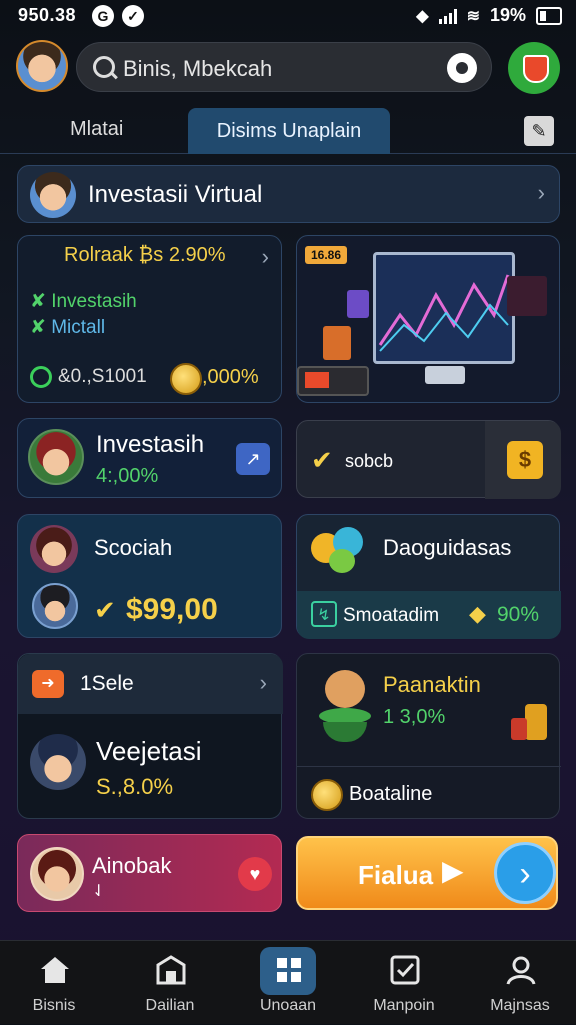  What do you see at coordinates (145, 255) in the screenshot?
I see `summary-title: Rolraak ₿s 2.90%` at bounding box center [145, 255].